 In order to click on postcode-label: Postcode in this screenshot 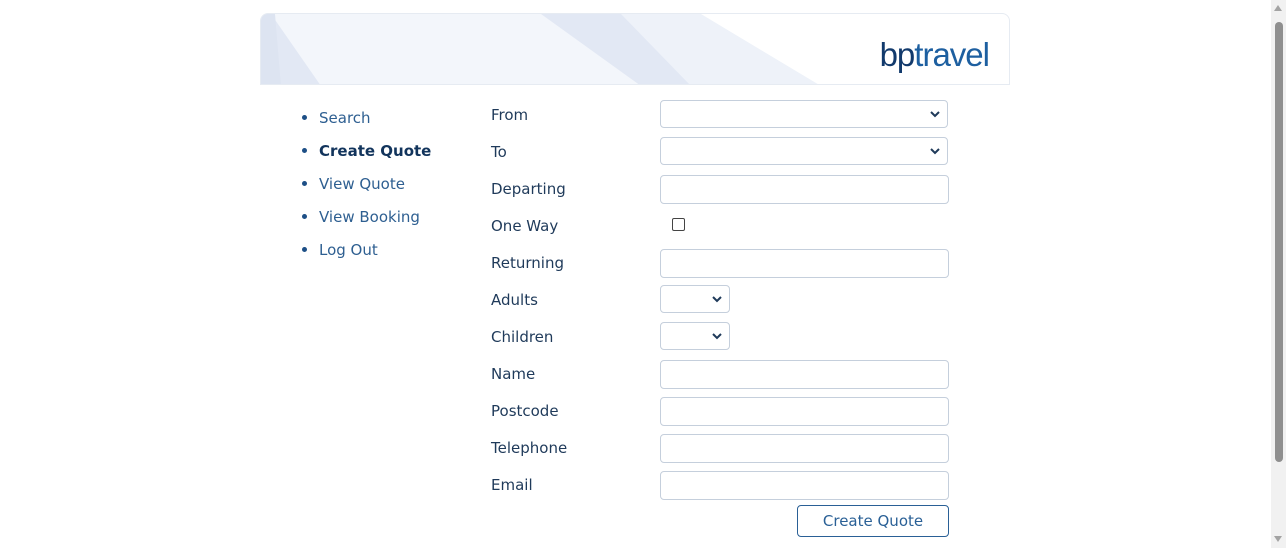, I will do `click(525, 411)`.